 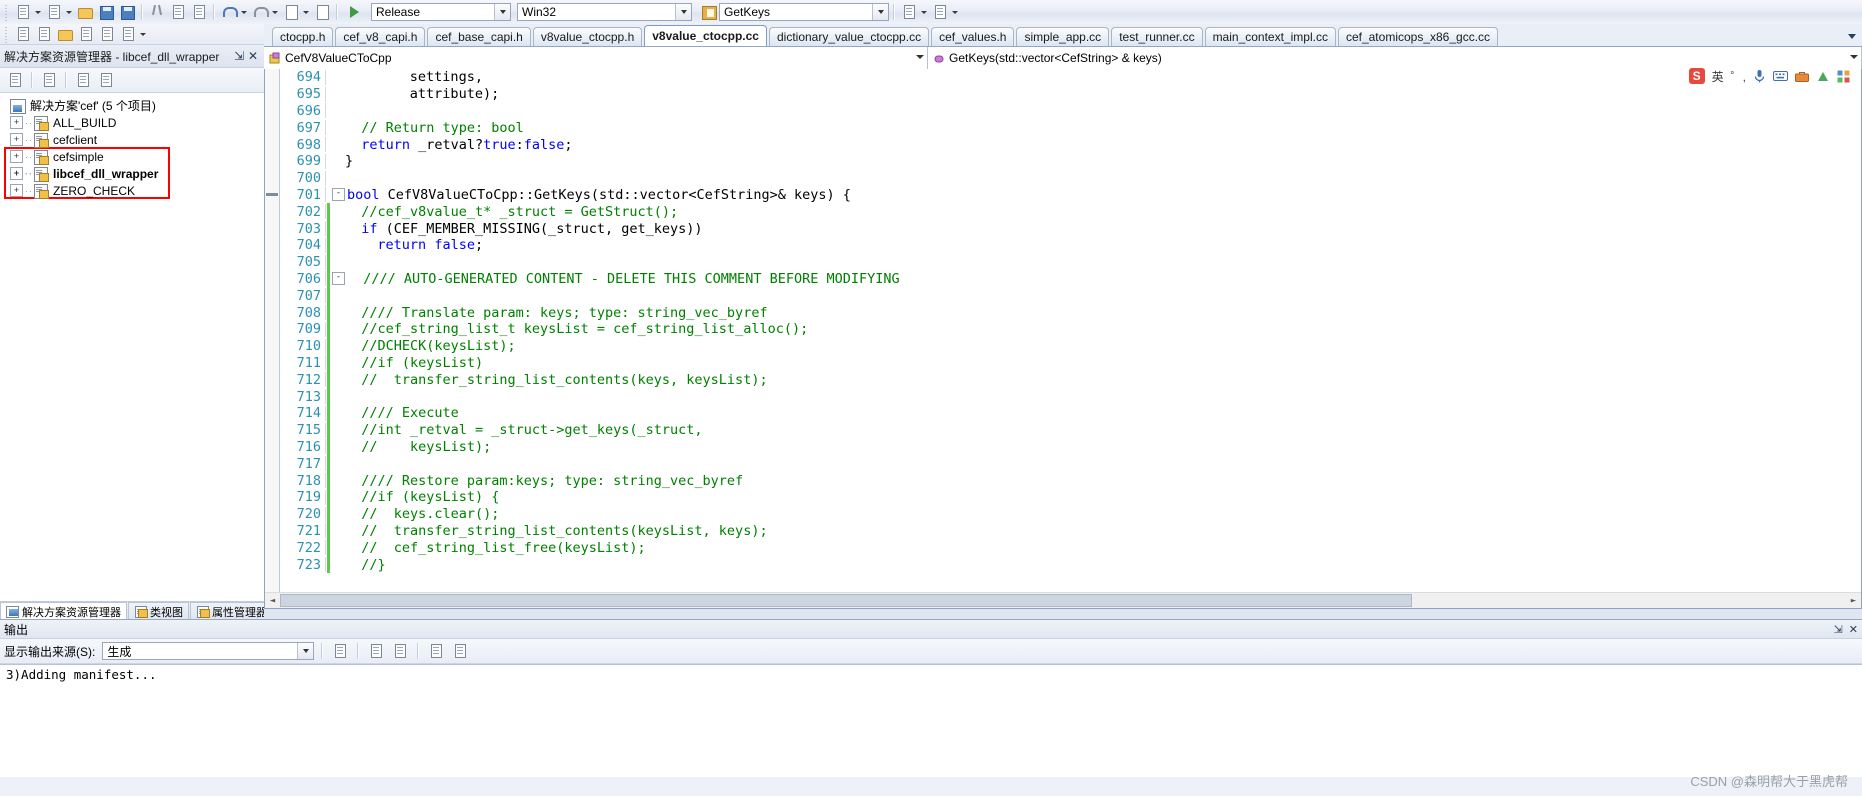 I want to click on panel-grip, so click(x=6, y=34).